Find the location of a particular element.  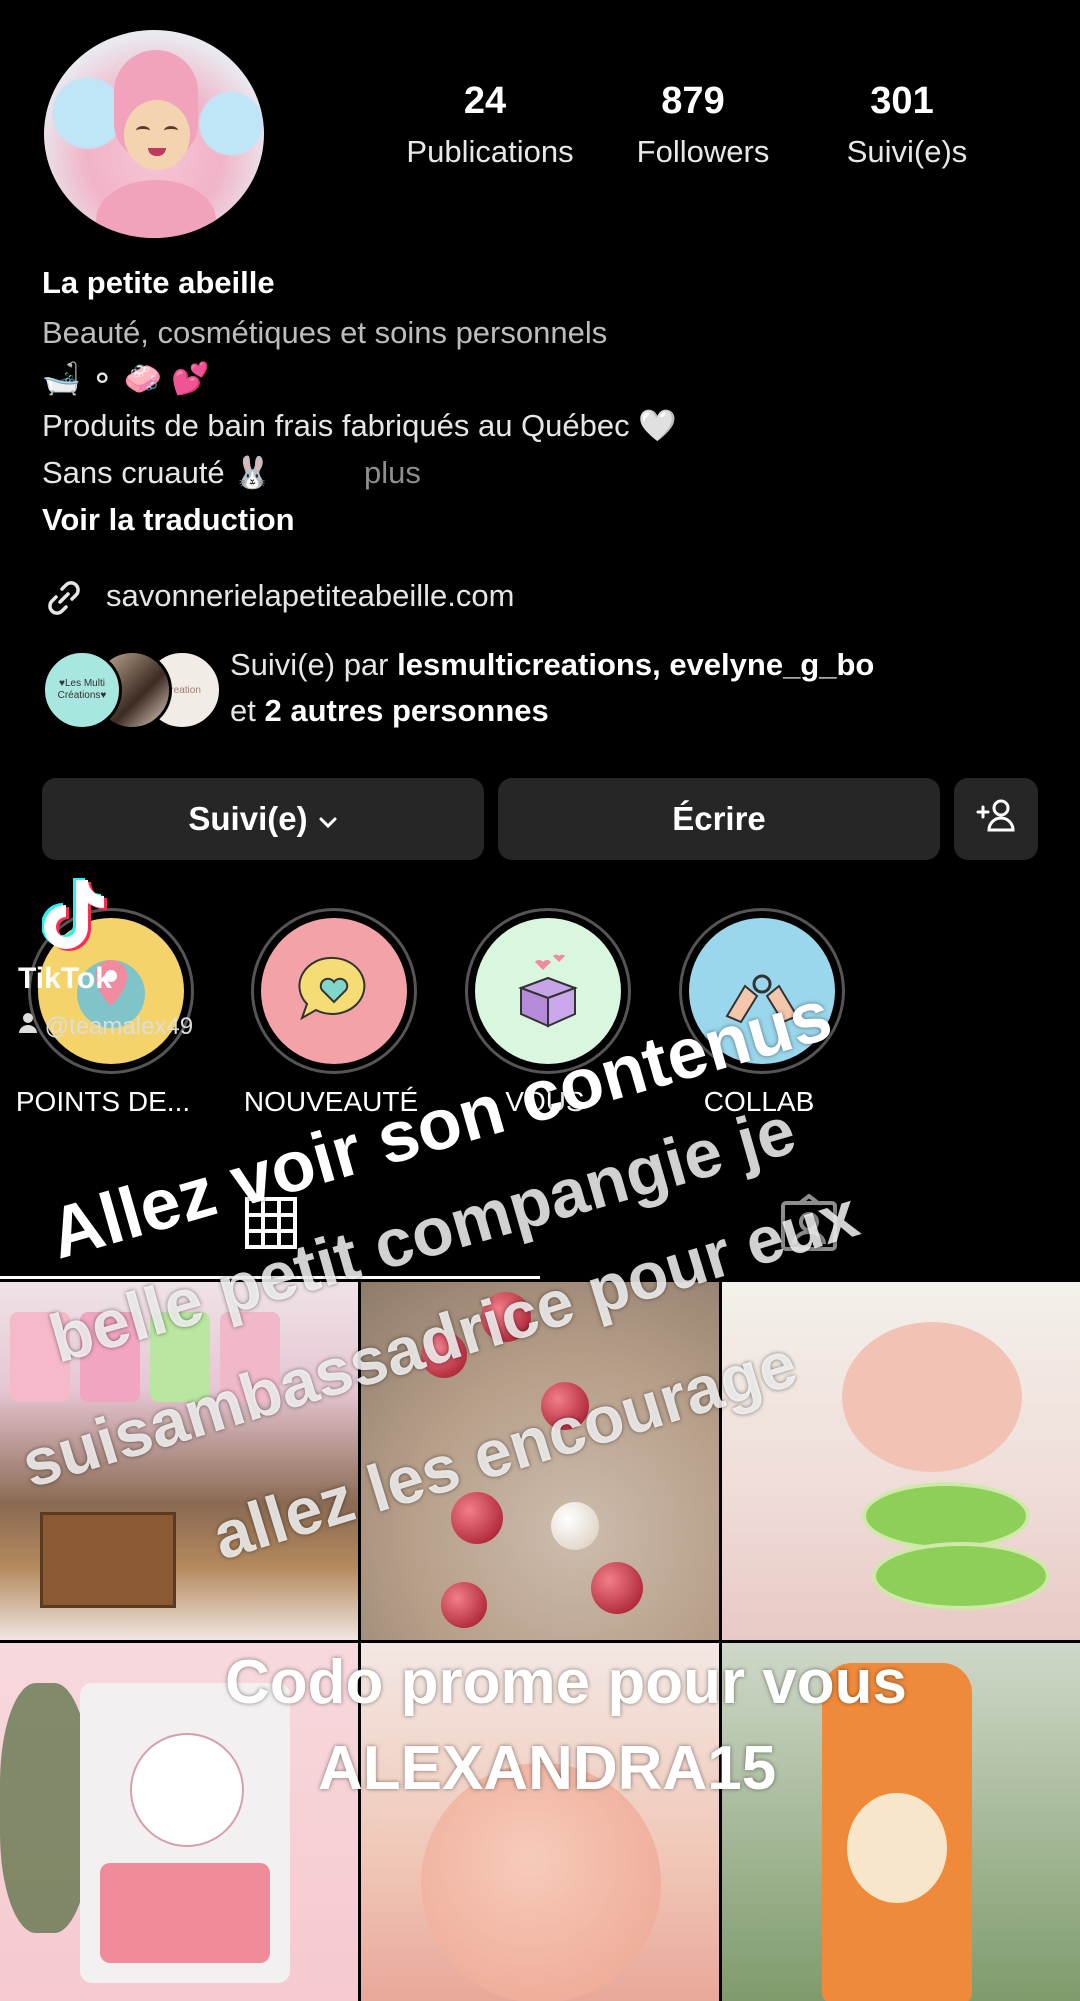

following-button-label: Suivi(e) is located at coordinates (248, 818).